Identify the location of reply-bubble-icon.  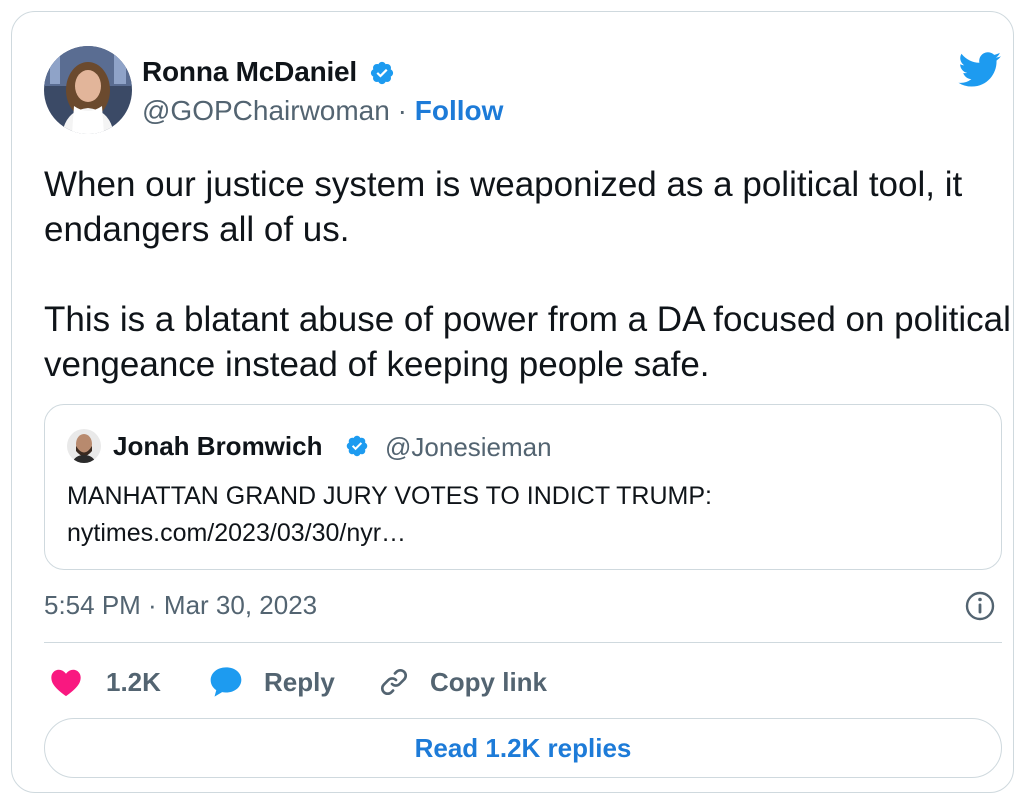
(226, 682).